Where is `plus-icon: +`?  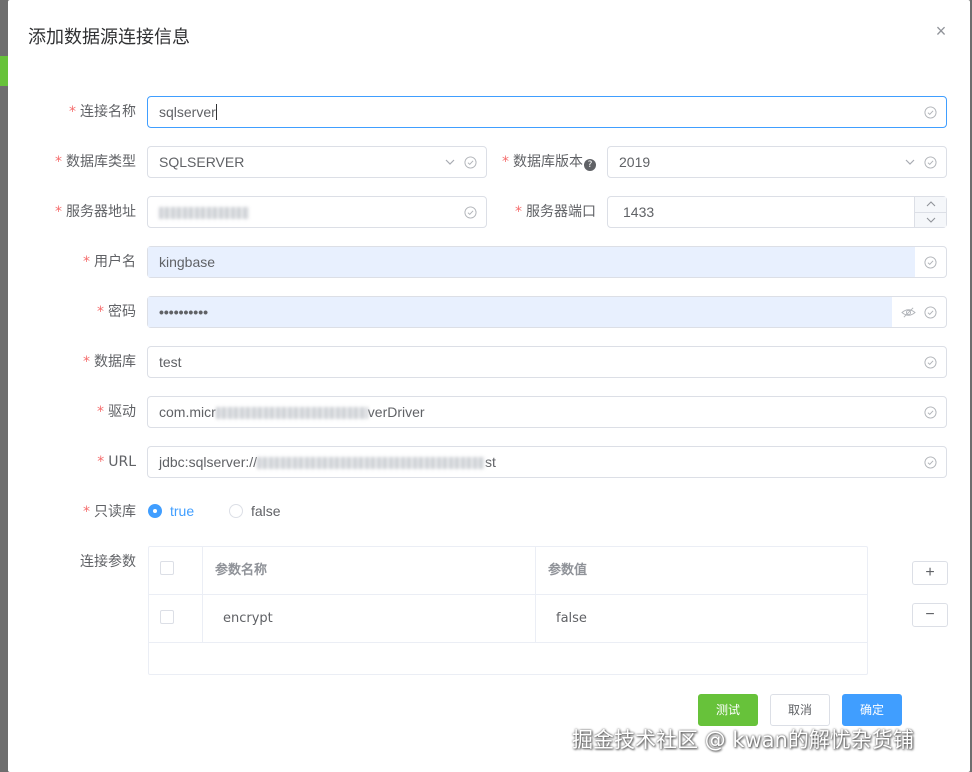 plus-icon: + is located at coordinates (930, 573).